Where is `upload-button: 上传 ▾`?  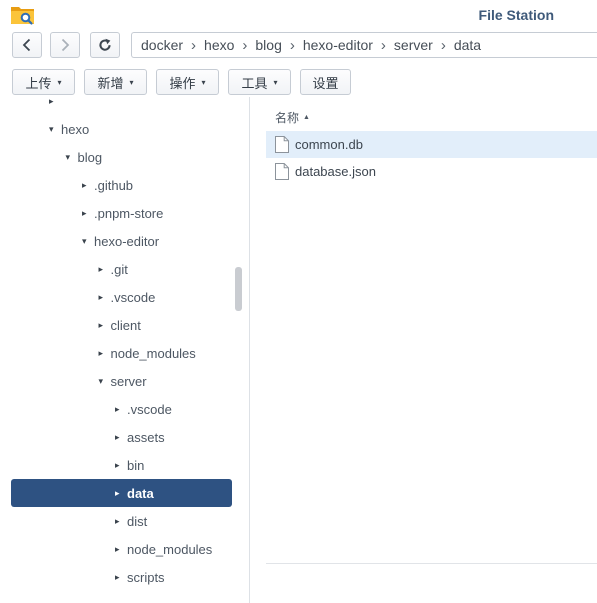
upload-button: 上传 ▾ is located at coordinates (43, 82).